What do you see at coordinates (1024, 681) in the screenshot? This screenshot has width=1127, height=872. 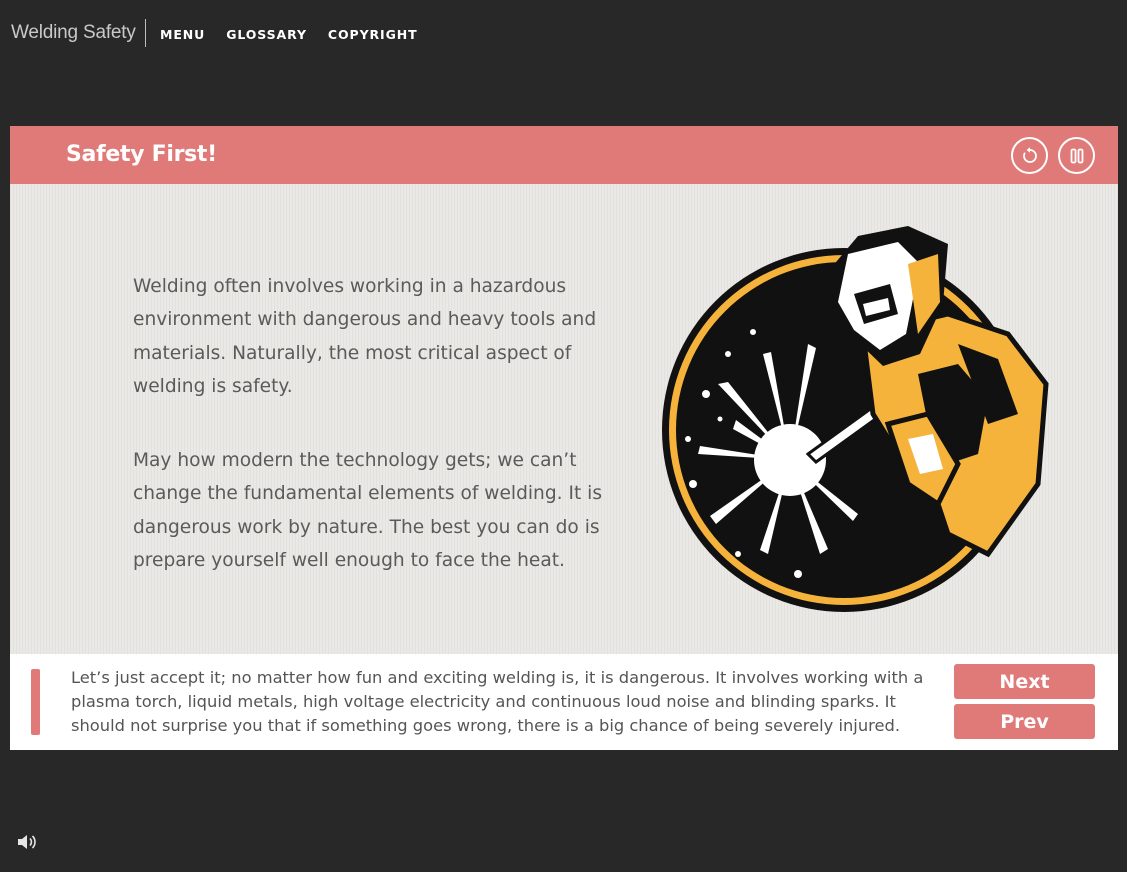 I see `next-button: Next` at bounding box center [1024, 681].